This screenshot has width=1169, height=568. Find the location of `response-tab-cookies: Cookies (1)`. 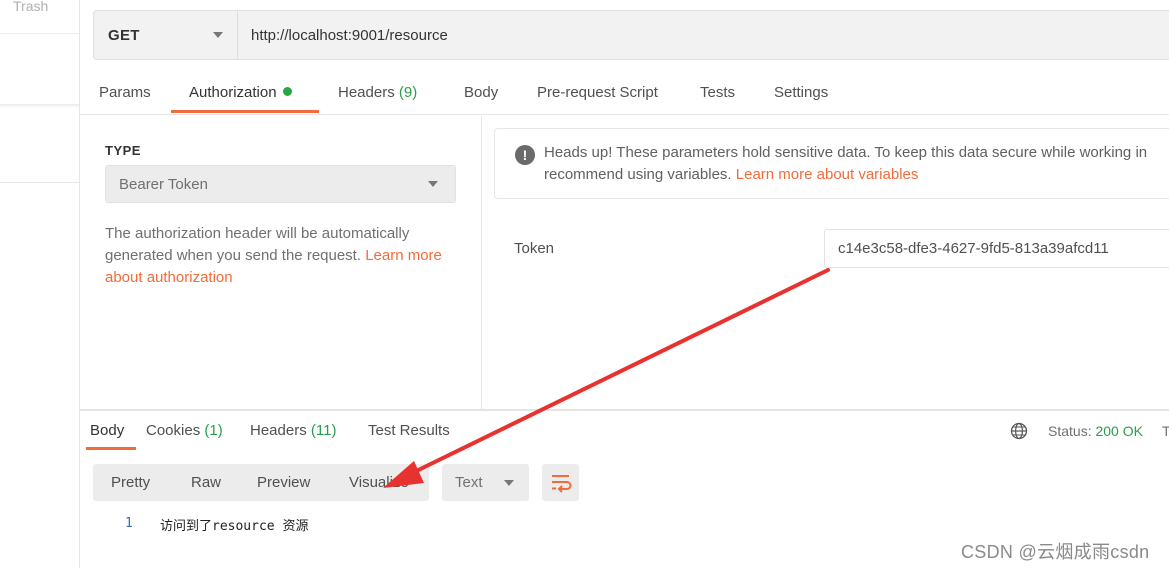

response-tab-cookies: Cookies (1) is located at coordinates (184, 430).